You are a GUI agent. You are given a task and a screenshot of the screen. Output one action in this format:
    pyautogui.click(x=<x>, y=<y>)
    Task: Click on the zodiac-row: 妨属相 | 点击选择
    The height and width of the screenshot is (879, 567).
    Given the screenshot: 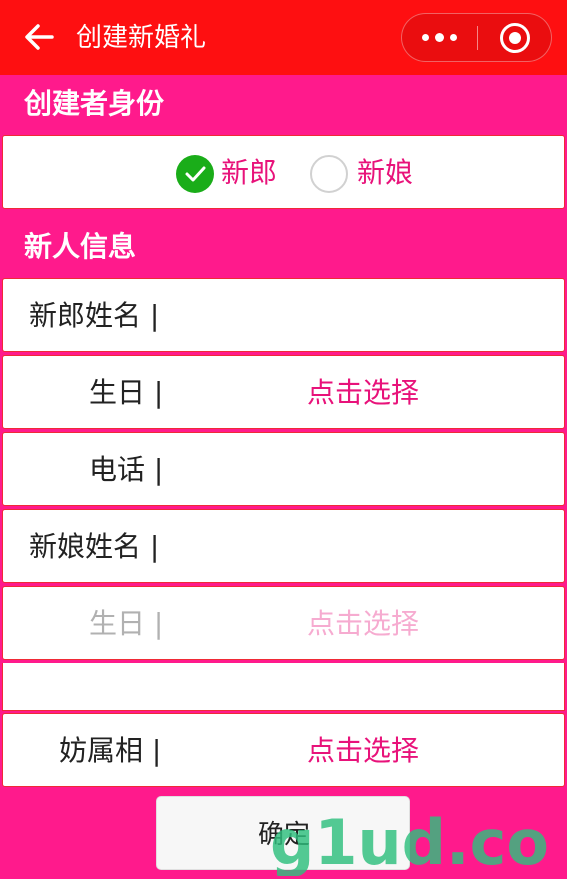 What is the action you would take?
    pyautogui.click(x=283, y=750)
    